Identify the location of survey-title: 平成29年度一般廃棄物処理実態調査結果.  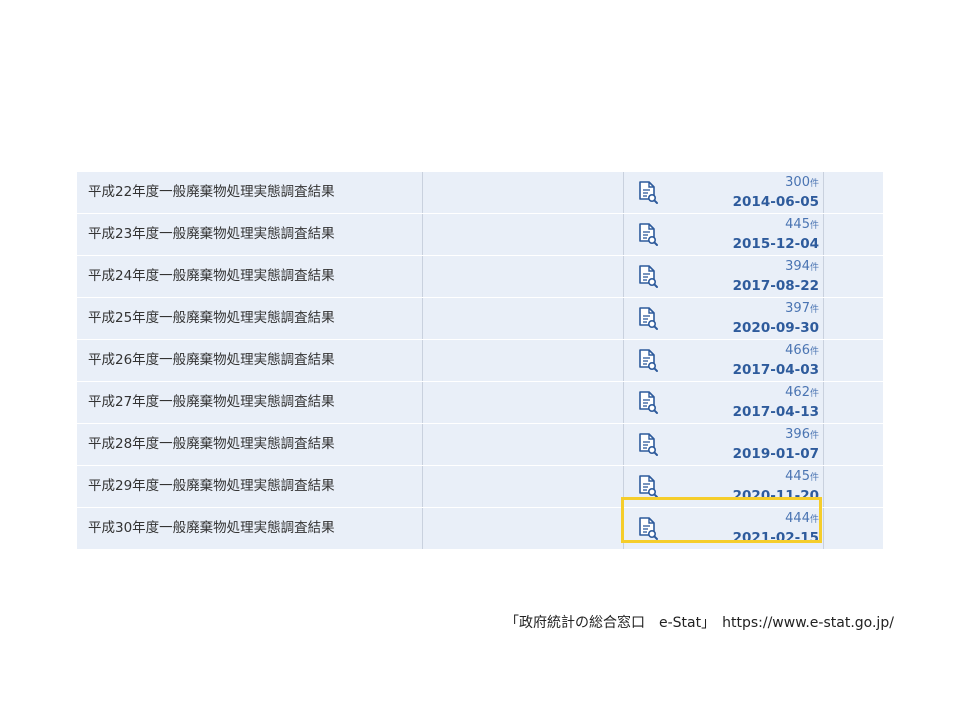
(211, 486).